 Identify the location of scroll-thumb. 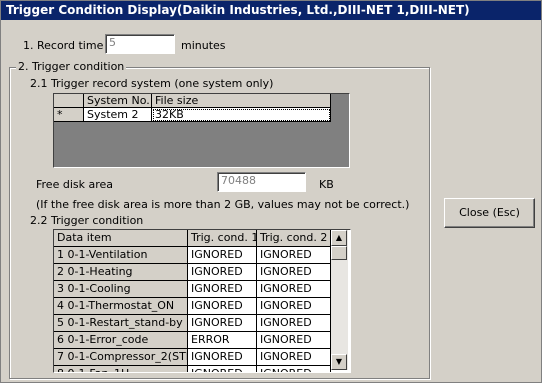
(339, 253).